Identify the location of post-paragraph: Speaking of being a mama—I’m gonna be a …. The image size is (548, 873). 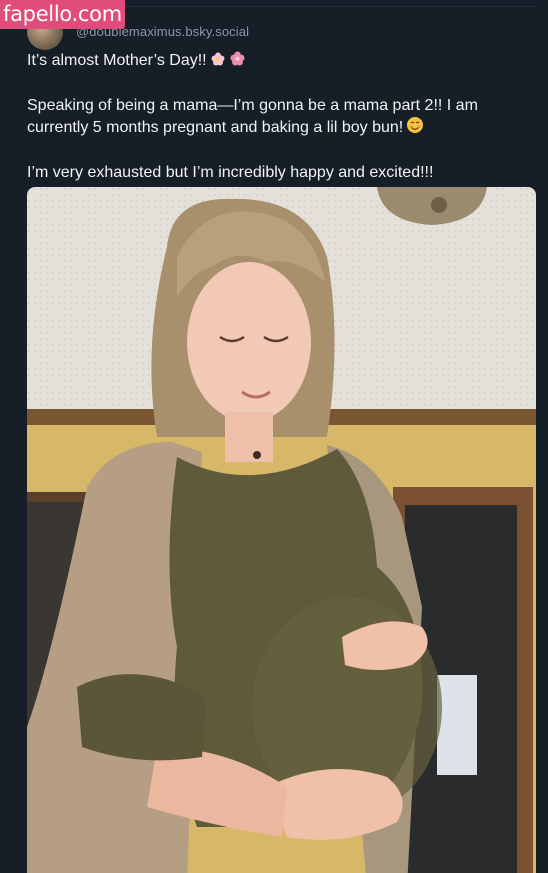
(277, 117).